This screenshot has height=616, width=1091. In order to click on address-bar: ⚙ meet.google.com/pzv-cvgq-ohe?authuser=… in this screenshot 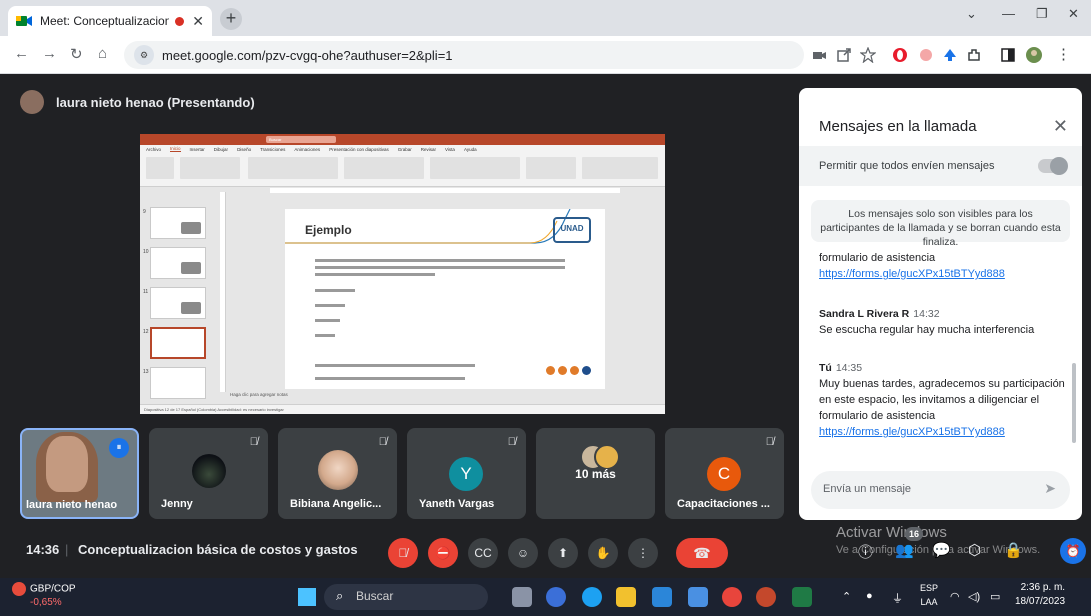, I will do `click(464, 55)`.